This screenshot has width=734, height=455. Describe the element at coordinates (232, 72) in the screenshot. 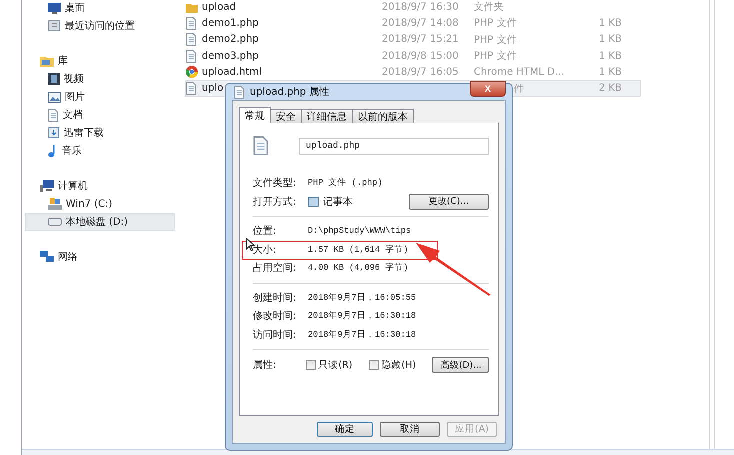

I see `file-name: upload.html` at that location.